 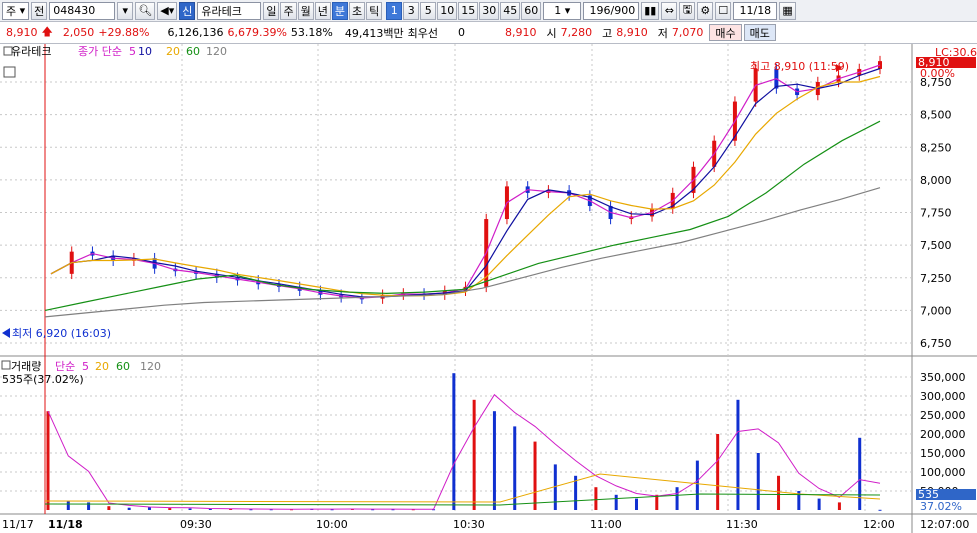 I want to click on period-tab-6: 틱, so click(x=374, y=10).